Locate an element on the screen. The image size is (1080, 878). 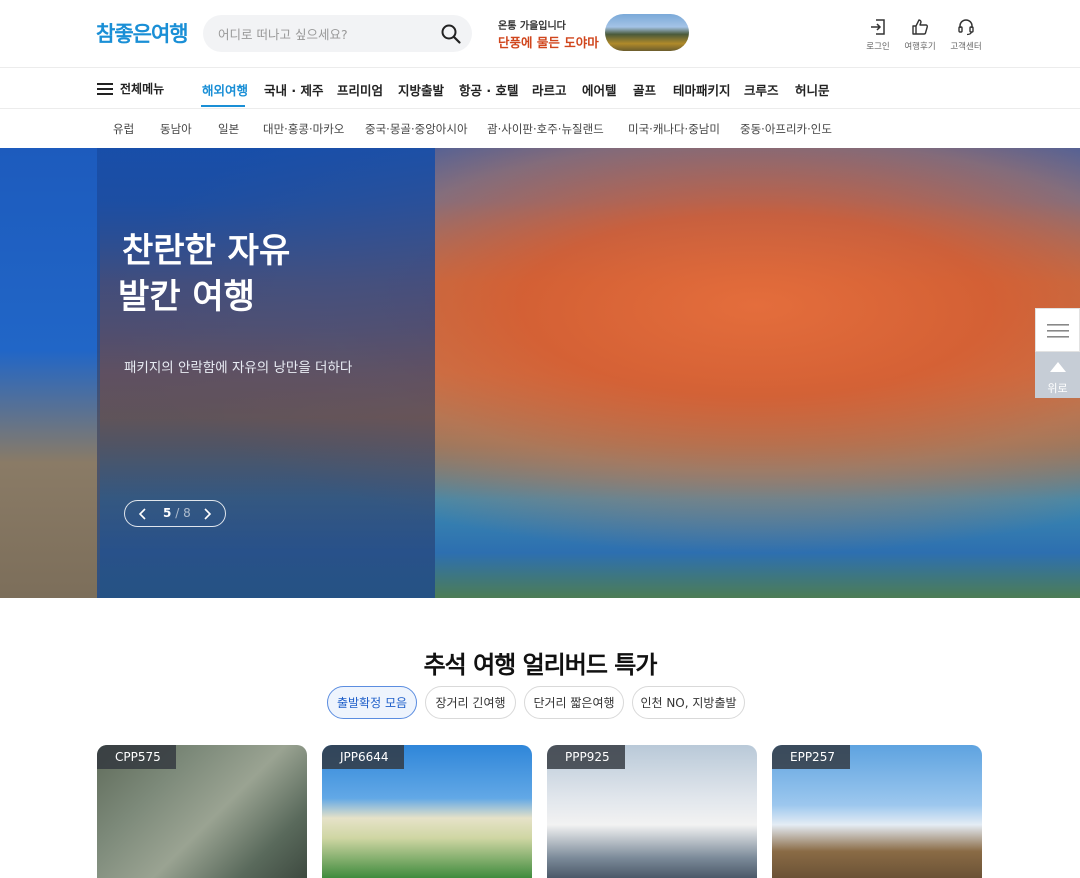
product-card: EPP257 is located at coordinates (877, 811).